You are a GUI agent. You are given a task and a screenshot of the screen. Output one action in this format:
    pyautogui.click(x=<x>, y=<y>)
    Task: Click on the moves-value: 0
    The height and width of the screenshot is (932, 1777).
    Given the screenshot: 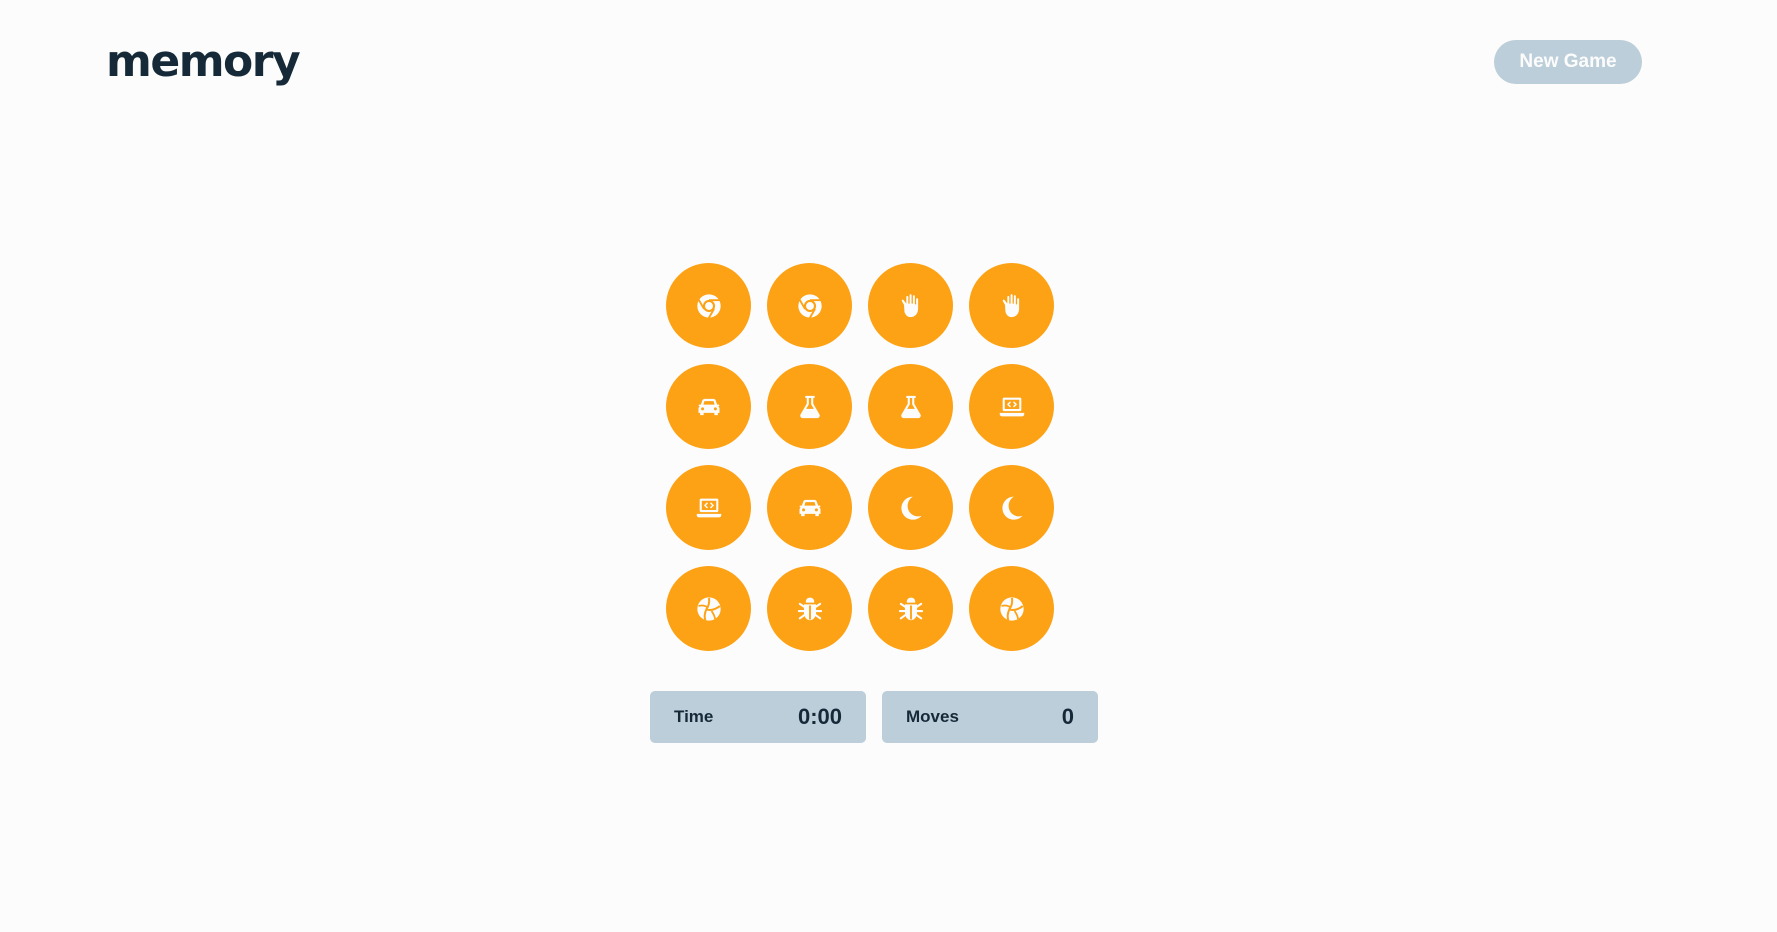 What is the action you would take?
    pyautogui.click(x=1067, y=716)
    